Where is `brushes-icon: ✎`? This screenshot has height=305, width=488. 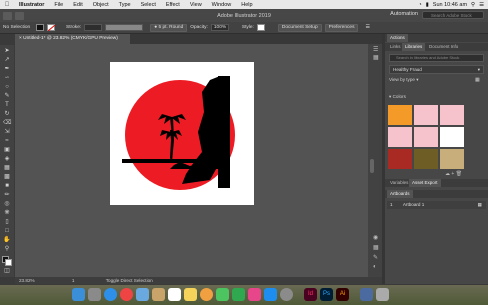 brushes-icon: ✎ is located at coordinates (375, 257).